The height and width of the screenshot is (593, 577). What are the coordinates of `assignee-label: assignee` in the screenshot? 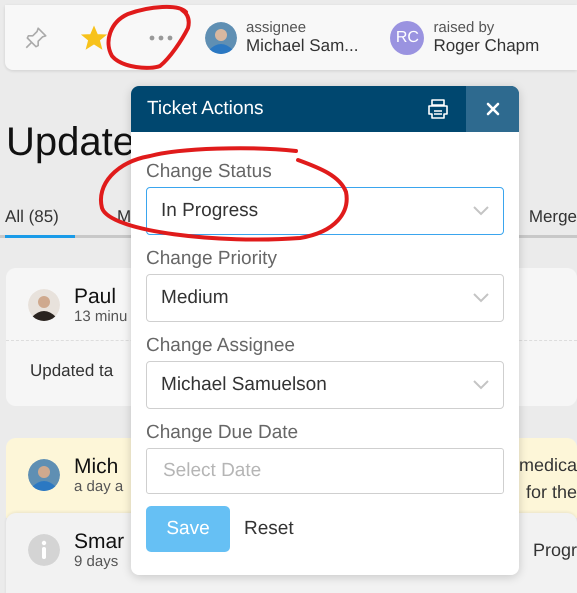 It's located at (277, 27).